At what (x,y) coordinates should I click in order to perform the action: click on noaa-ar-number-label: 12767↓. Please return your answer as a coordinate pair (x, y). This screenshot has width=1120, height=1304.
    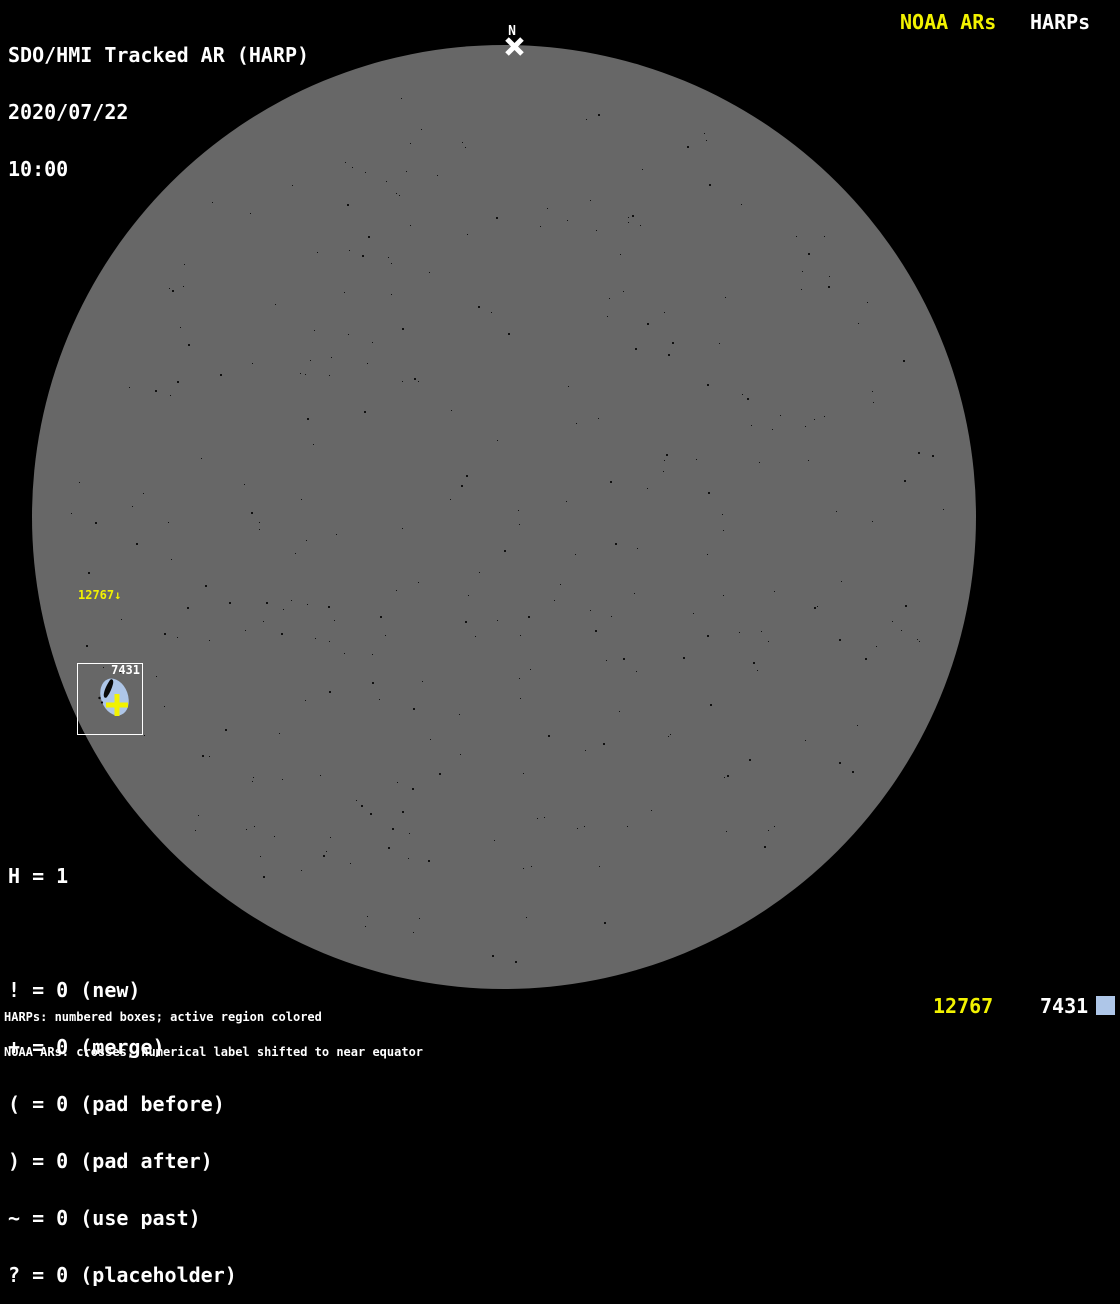
    Looking at the image, I should click on (100, 595).